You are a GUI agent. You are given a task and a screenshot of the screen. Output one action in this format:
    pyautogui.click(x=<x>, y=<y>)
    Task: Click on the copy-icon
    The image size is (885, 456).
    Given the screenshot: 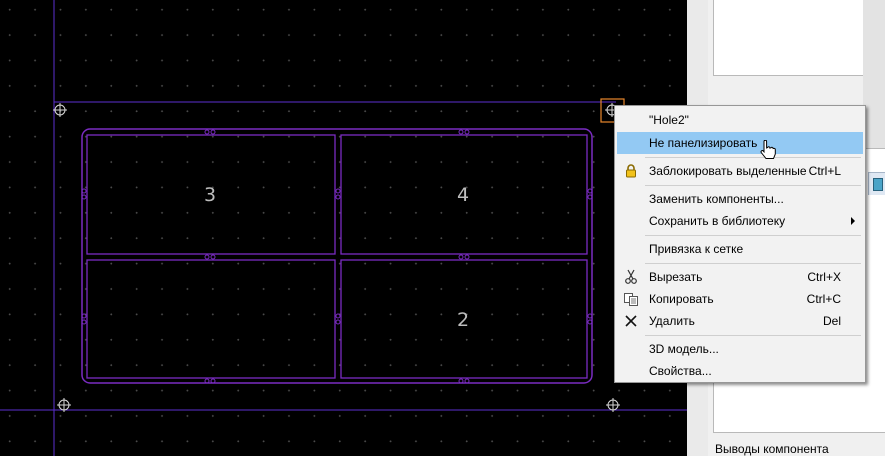 What is the action you would take?
    pyautogui.click(x=631, y=299)
    